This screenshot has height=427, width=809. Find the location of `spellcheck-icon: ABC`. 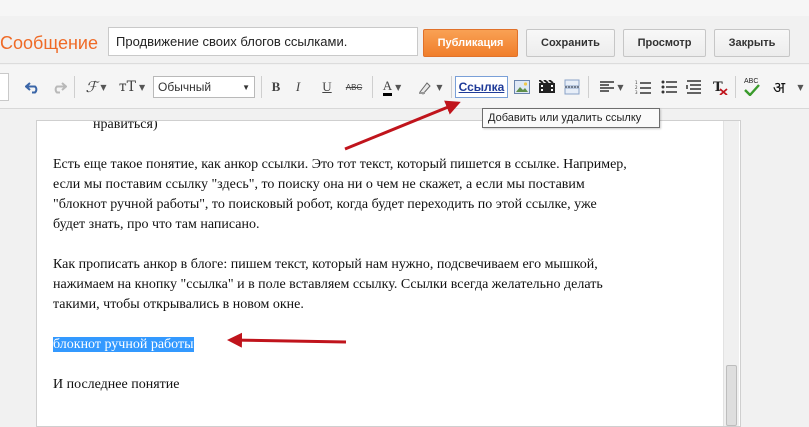

spellcheck-icon: ABC is located at coordinates (752, 87).